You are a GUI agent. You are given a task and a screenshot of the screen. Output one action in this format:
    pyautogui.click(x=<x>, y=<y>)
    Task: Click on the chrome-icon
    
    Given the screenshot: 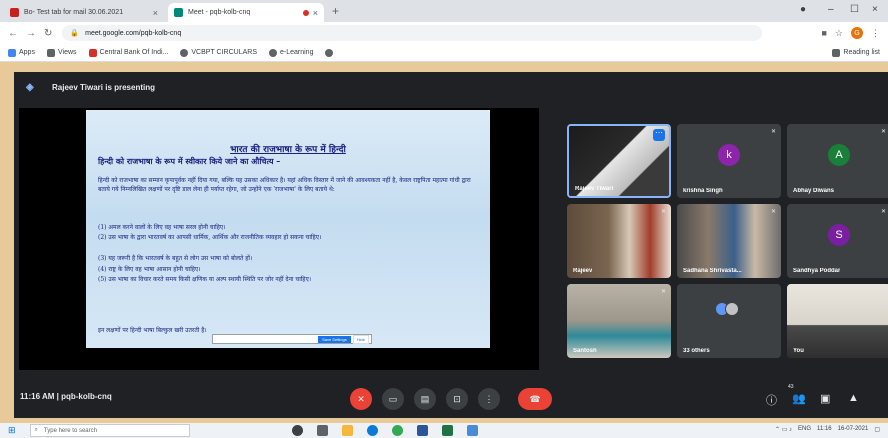 What is the action you would take?
    pyautogui.click(x=397, y=430)
    